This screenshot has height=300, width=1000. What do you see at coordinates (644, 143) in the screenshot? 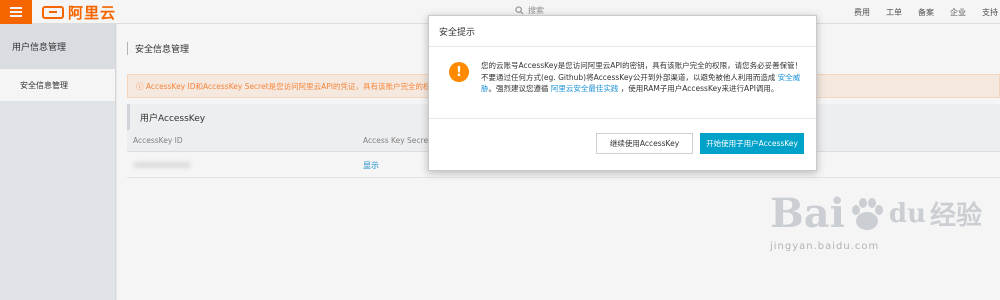
I see `continue-accesskey-button: 继续使用AccessKey` at bounding box center [644, 143].